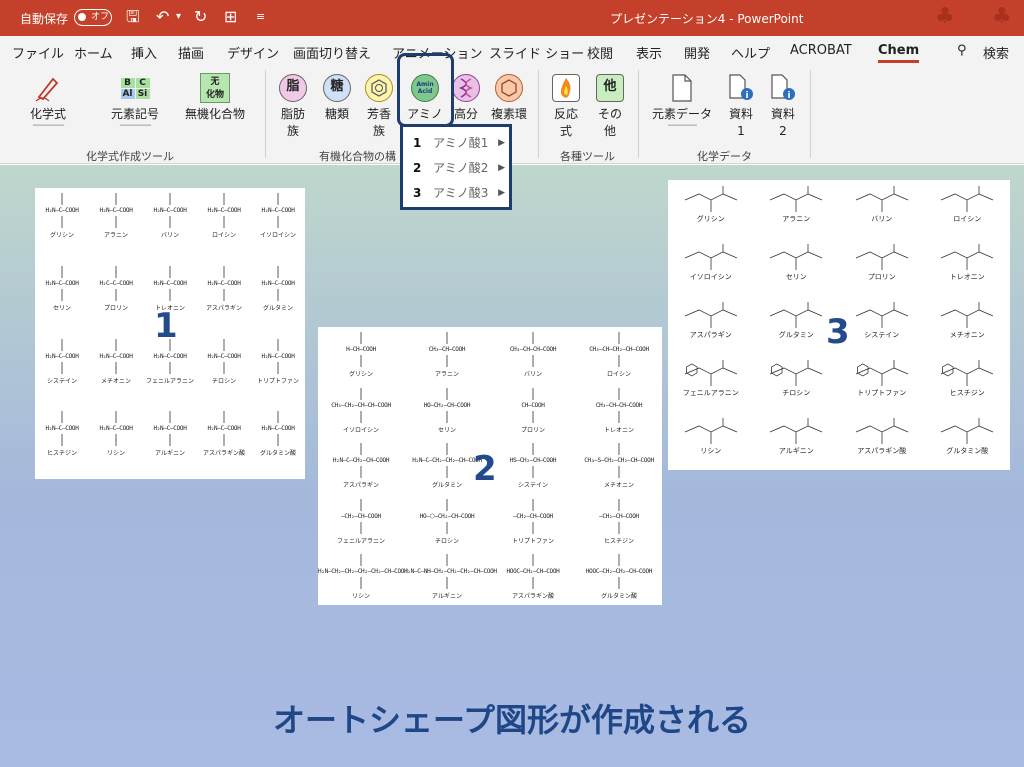  I want to click on amino-acid-structure: H₂N—C—COOH メチオニン, so click(116, 372).